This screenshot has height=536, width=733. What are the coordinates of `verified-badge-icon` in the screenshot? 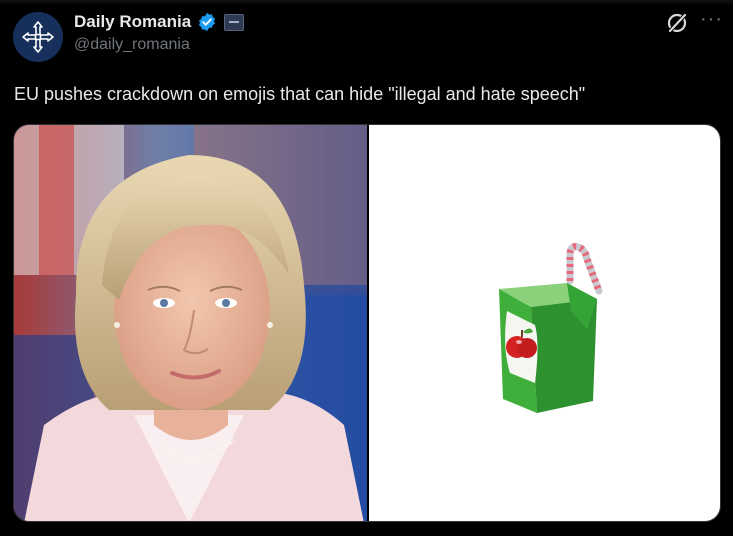 It's located at (207, 22).